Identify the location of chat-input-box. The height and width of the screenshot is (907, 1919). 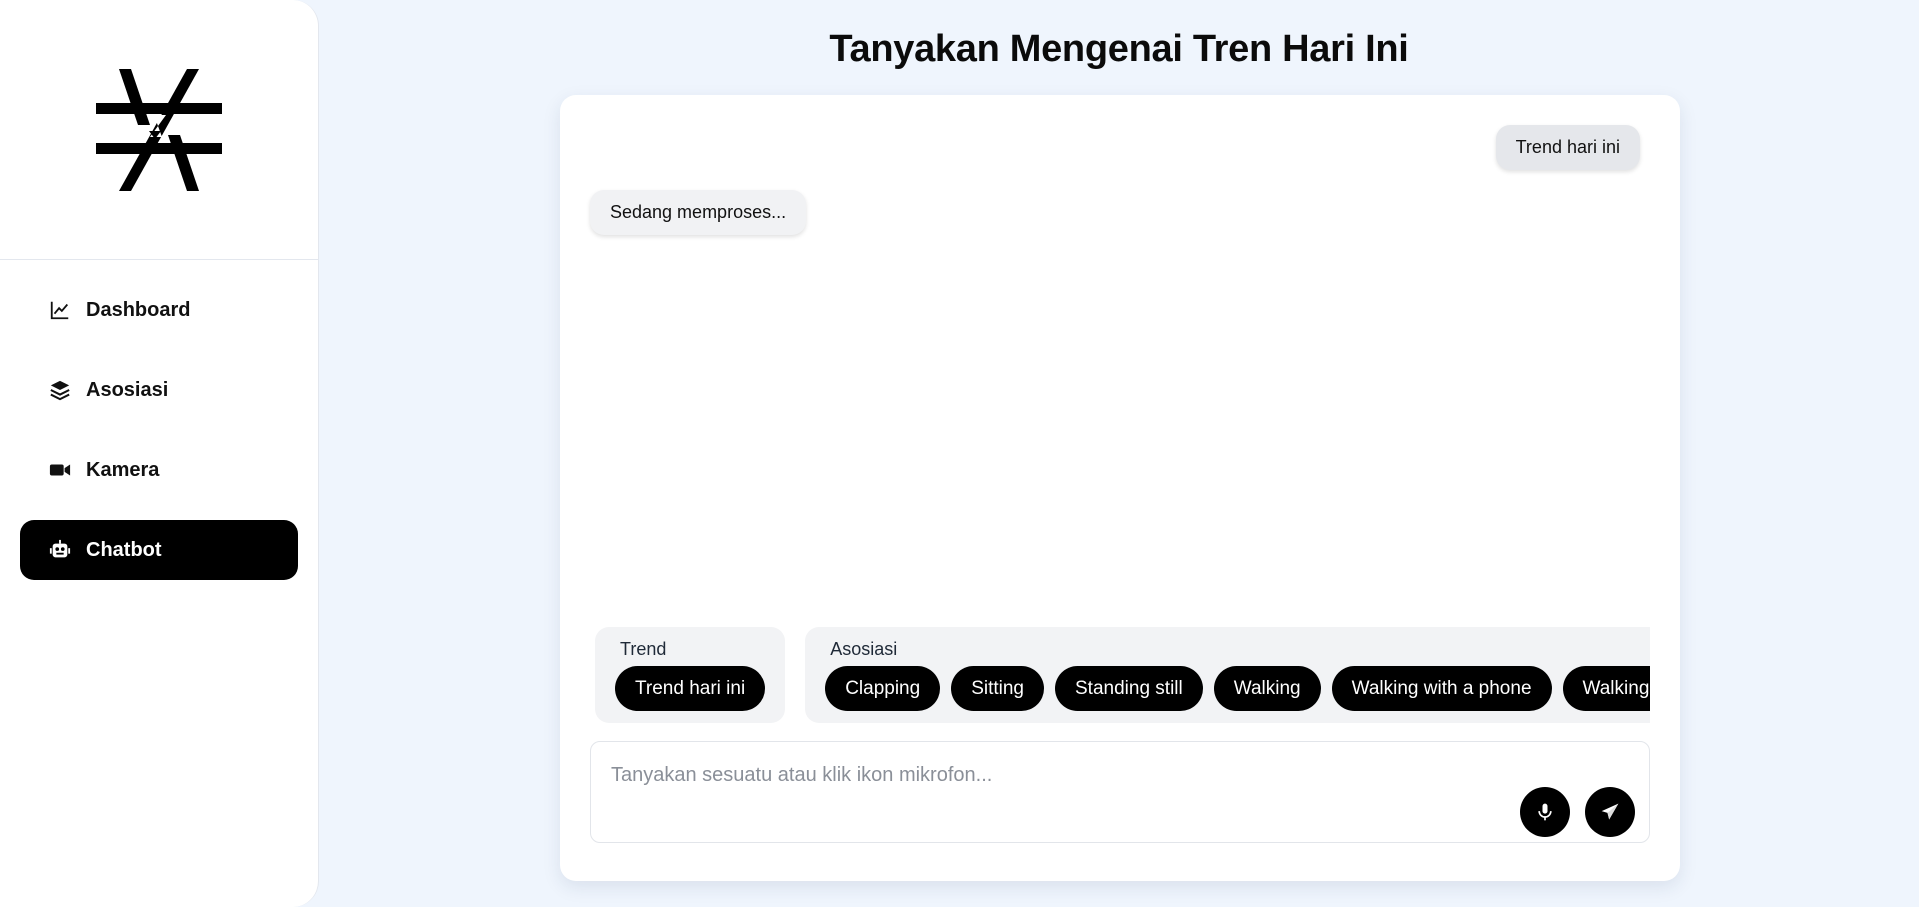
(1120, 792).